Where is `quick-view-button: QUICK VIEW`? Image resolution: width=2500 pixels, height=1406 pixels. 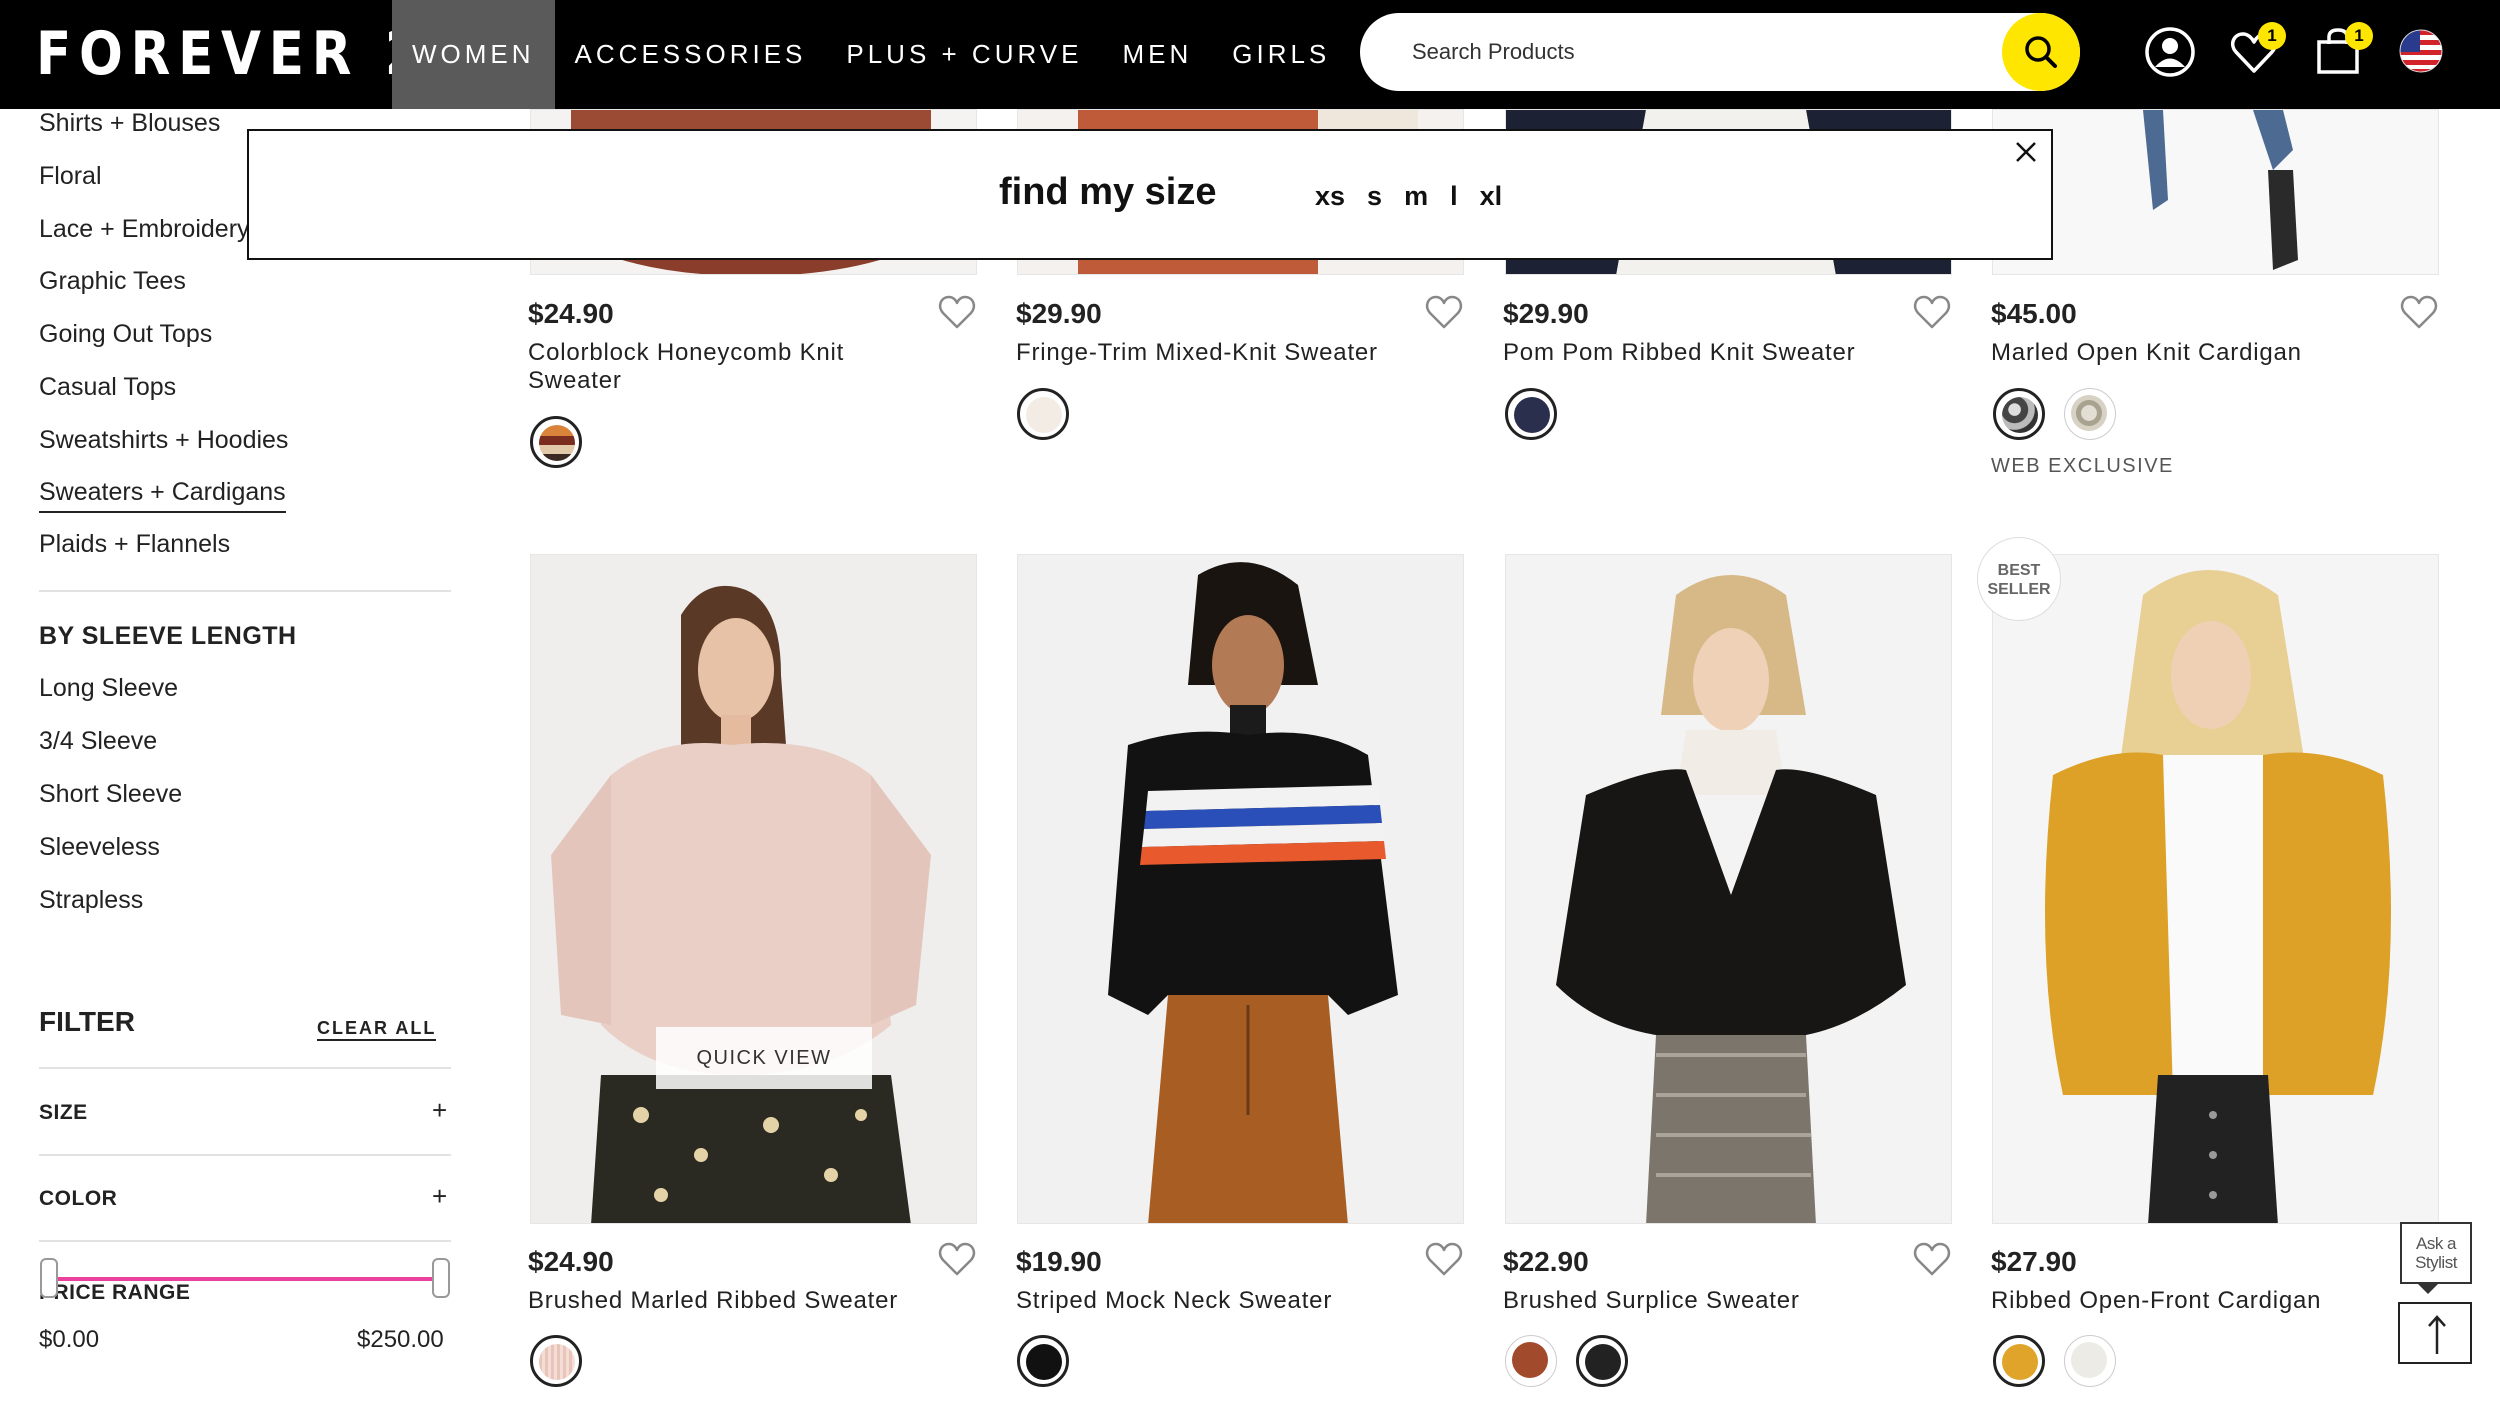
quick-view-button: QUICK VIEW is located at coordinates (764, 1058).